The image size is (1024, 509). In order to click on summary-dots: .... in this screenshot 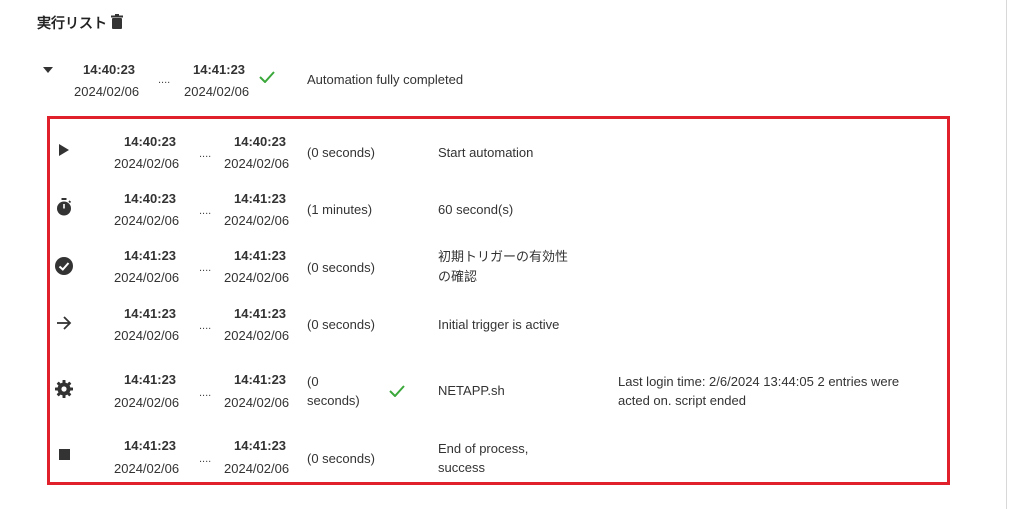, I will do `click(164, 80)`.